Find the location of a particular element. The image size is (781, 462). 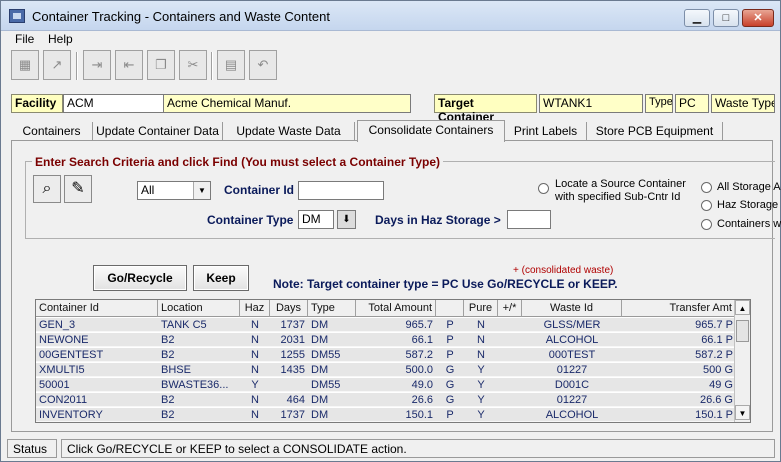

minimize-button: ▁ is located at coordinates (697, 18).